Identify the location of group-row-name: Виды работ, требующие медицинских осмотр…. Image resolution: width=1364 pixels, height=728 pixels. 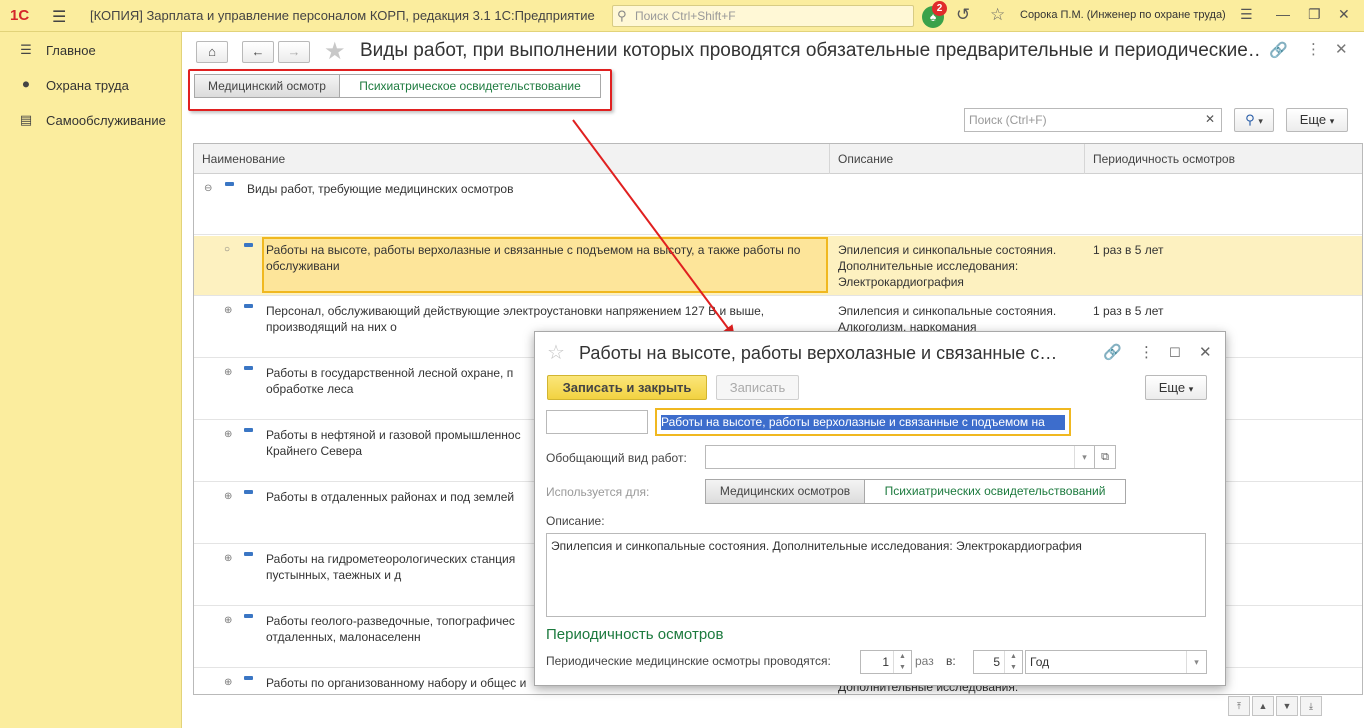
(380, 189).